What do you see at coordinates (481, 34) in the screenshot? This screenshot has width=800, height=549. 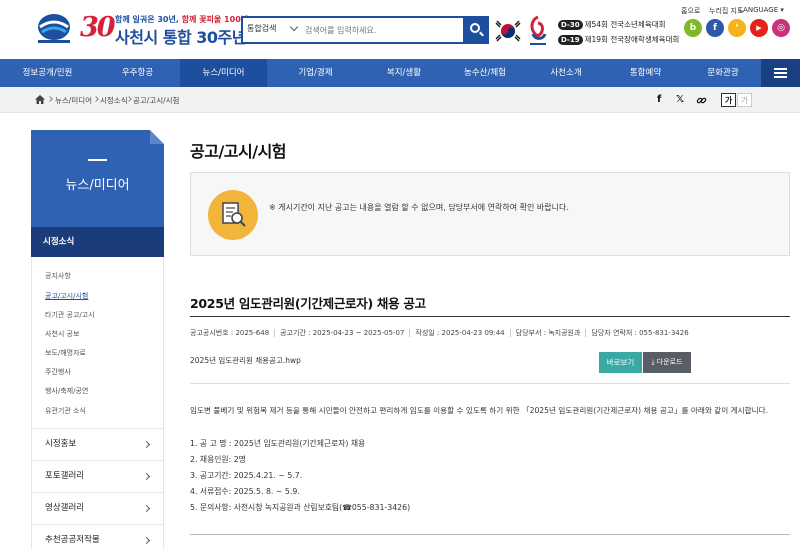 I see `search-icon-handle` at bounding box center [481, 34].